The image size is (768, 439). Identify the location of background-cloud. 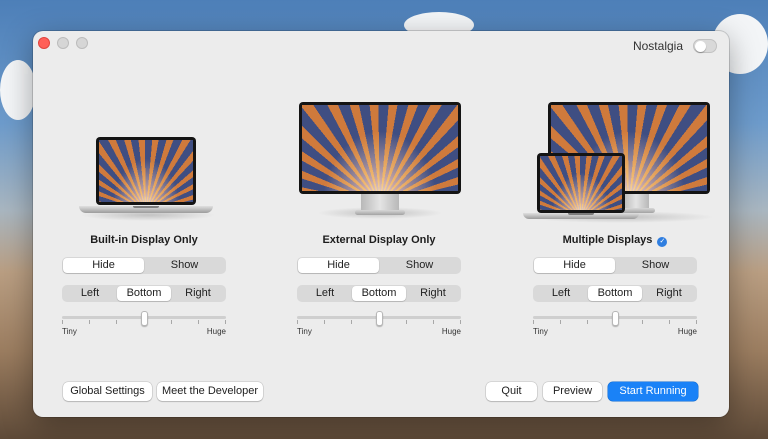
(18, 90).